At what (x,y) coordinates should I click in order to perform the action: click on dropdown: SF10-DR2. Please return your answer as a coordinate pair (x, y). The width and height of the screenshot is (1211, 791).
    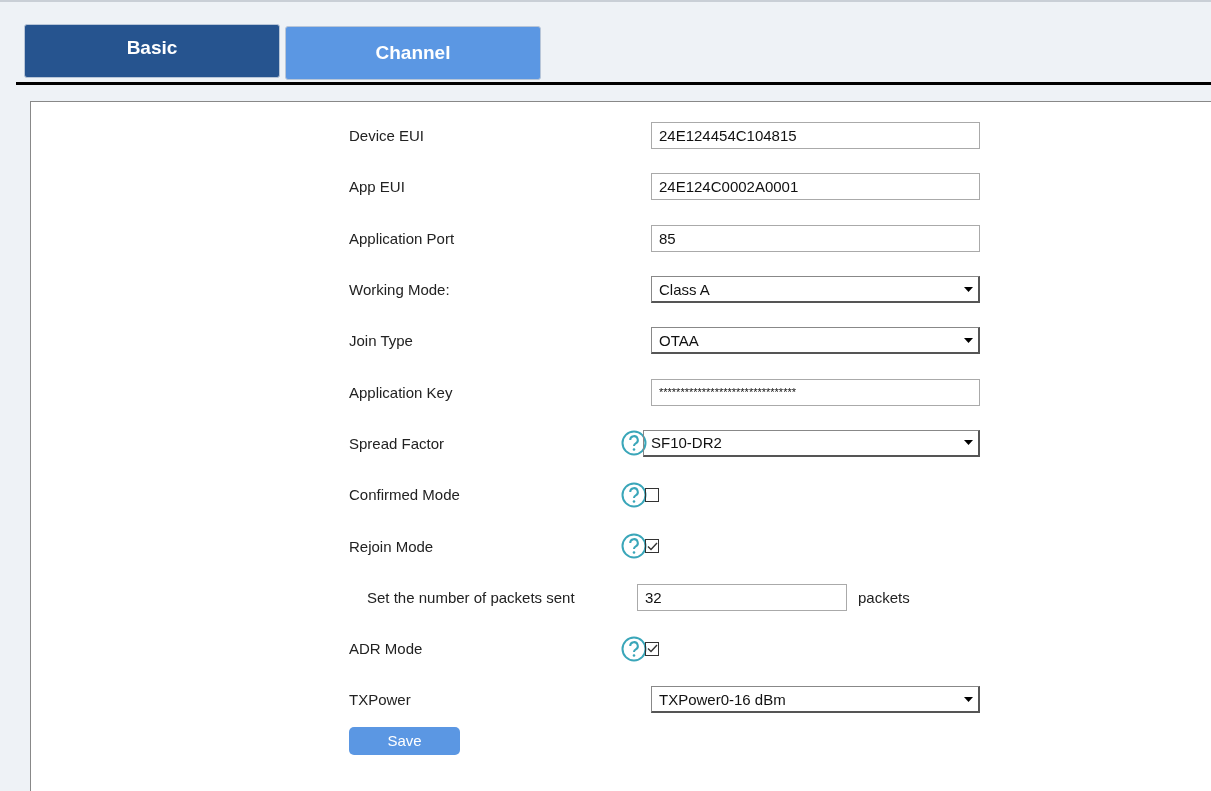
    Looking at the image, I should click on (811, 443).